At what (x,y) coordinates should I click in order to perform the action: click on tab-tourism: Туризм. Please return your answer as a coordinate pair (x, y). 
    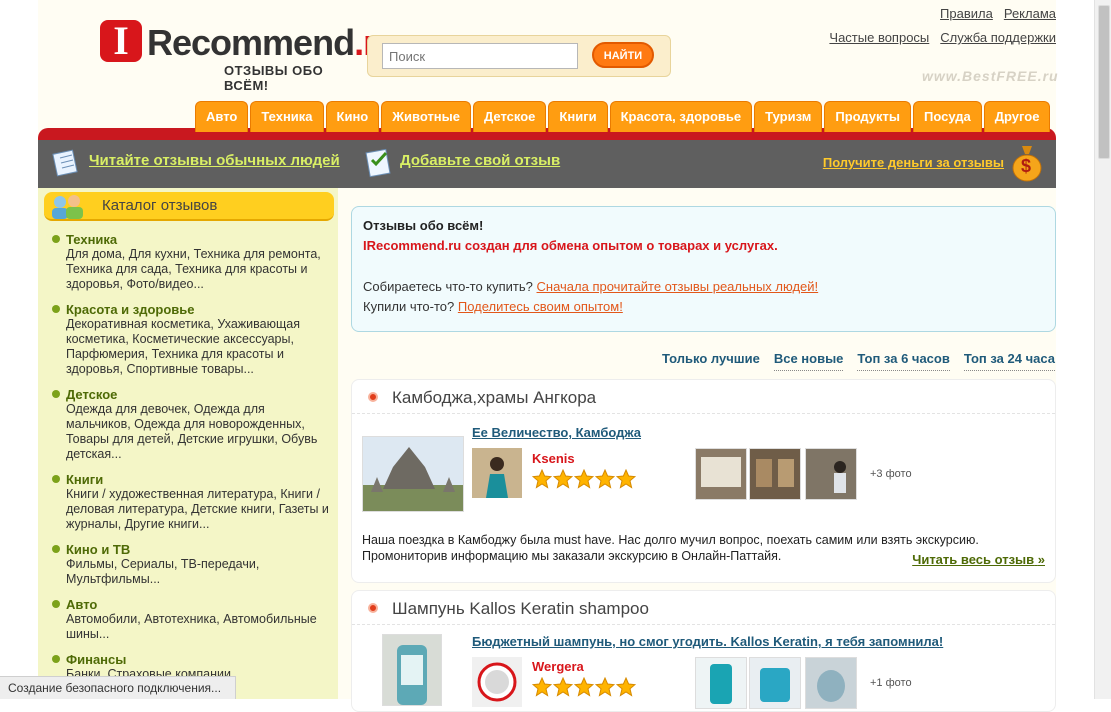
    Looking at the image, I should click on (788, 116).